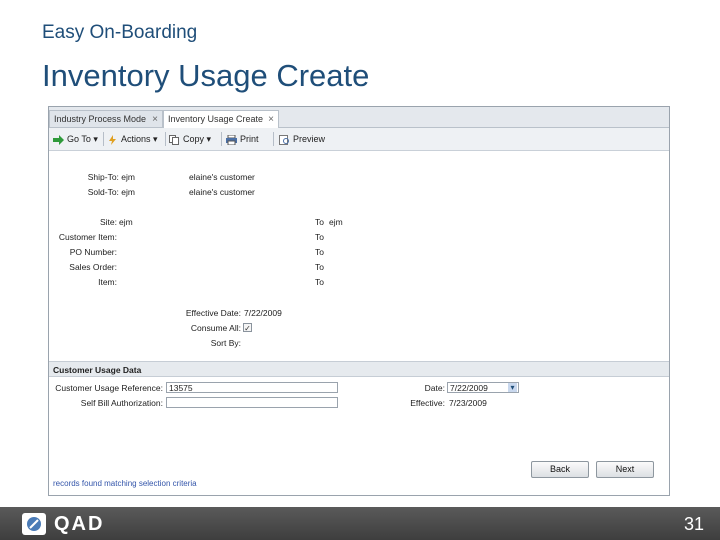 The image size is (720, 540). Describe the element at coordinates (284, 139) in the screenshot. I see `preview-icon` at that location.